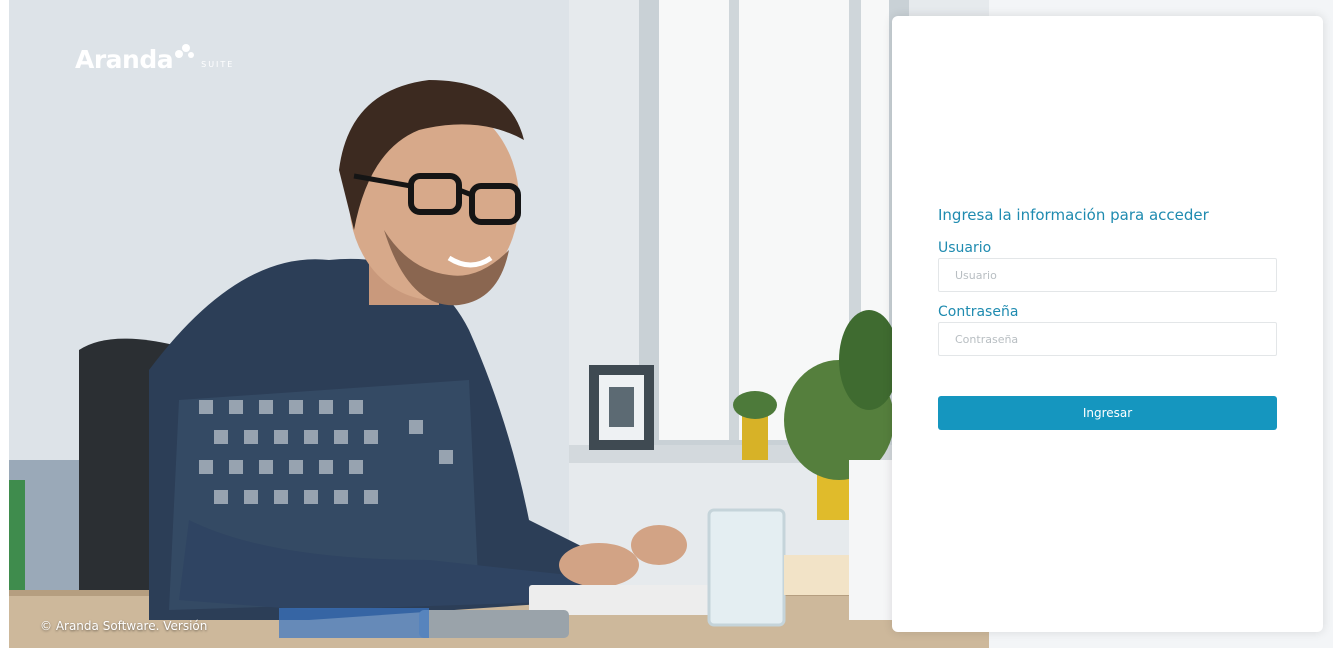  What do you see at coordinates (124, 626) in the screenshot?
I see `copyright-text: © Aranda Software. Versión` at bounding box center [124, 626].